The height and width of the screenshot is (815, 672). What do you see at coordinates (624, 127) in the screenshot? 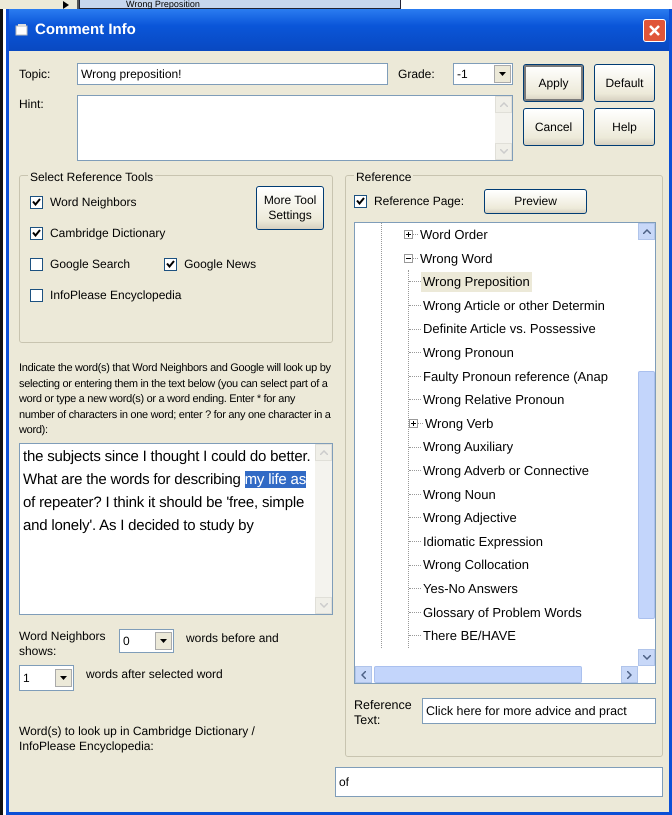
I see `dialog-button: Help` at bounding box center [624, 127].